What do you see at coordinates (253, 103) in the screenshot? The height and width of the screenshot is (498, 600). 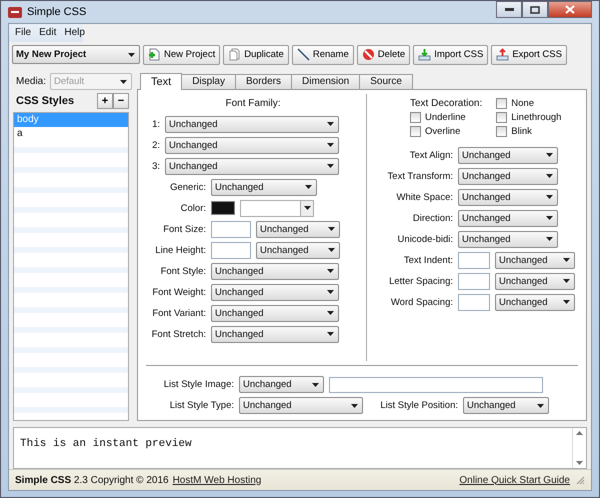 I see `section-heading: Font Family:` at bounding box center [253, 103].